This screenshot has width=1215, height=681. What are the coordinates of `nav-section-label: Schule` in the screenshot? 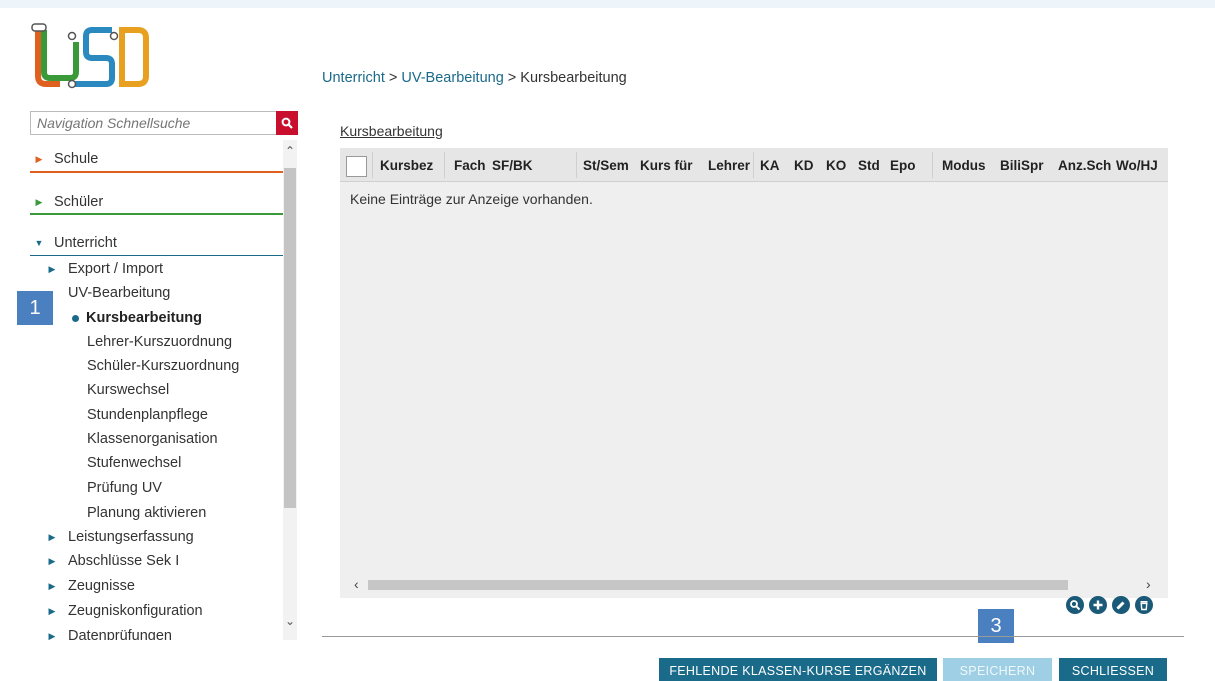 It's located at (76, 159).